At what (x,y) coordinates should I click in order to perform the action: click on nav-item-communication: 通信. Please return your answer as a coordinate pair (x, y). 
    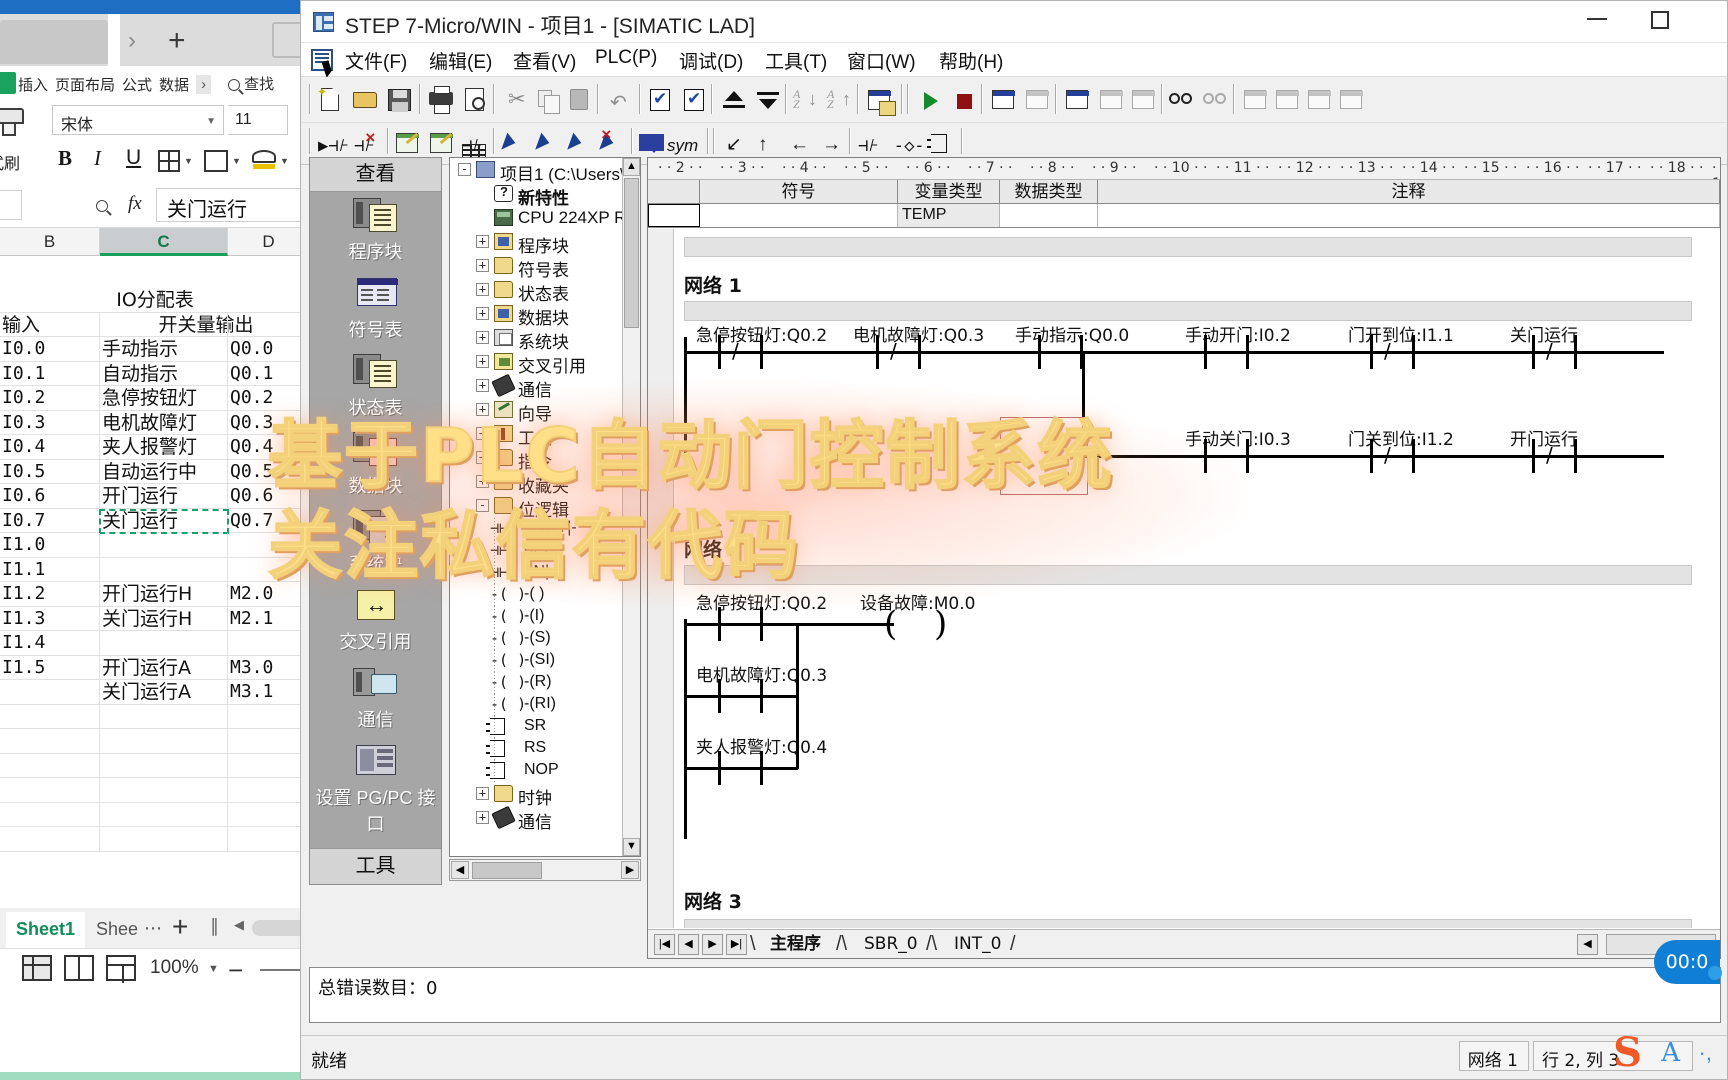
    Looking at the image, I should click on (375, 701).